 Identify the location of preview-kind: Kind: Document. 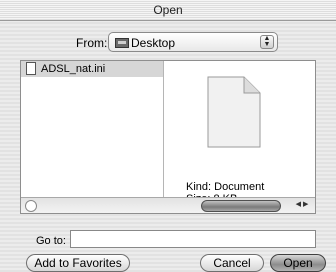
(225, 187).